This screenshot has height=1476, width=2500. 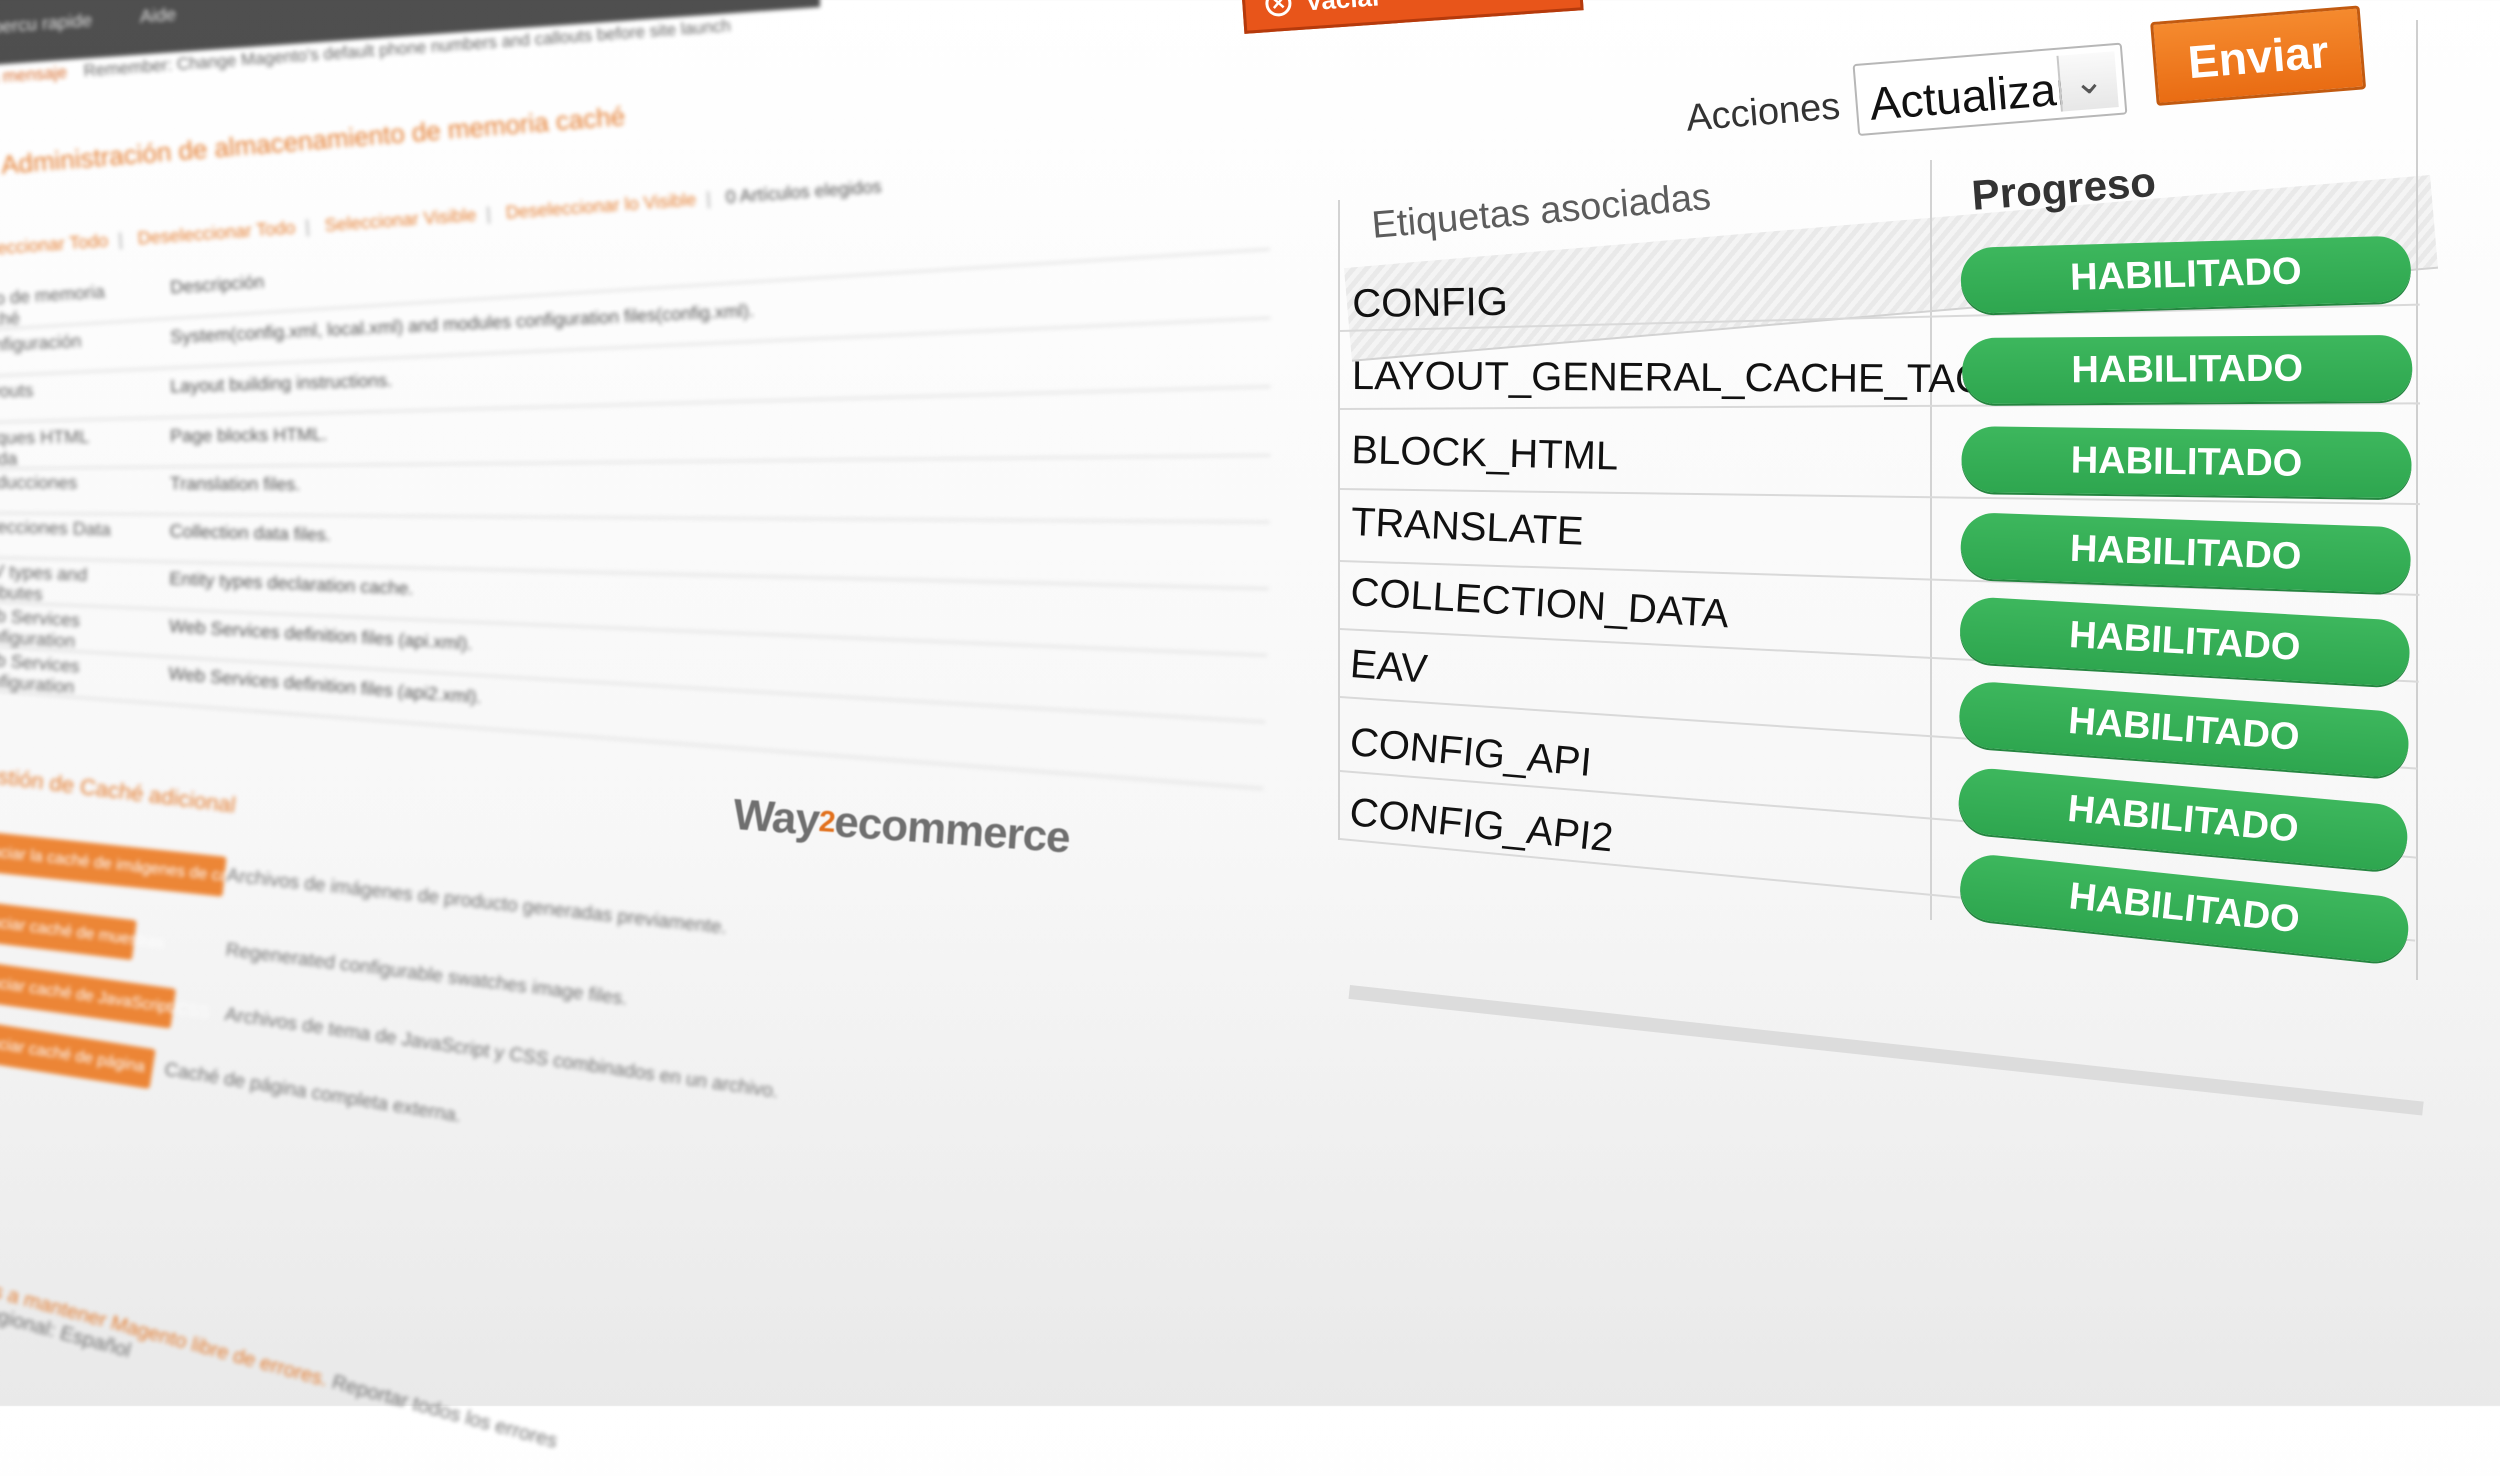 I want to click on cache-tag: LAYOUT_GENERAL_CACHE_TAG, so click(x=1669, y=378).